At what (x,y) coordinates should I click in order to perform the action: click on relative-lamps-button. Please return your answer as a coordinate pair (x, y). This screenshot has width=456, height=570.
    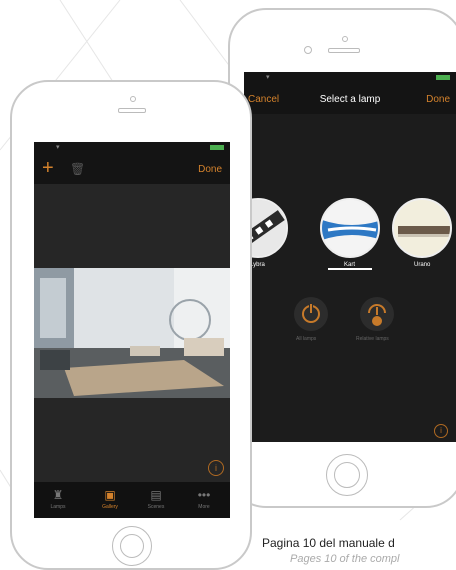
    Looking at the image, I should click on (377, 314).